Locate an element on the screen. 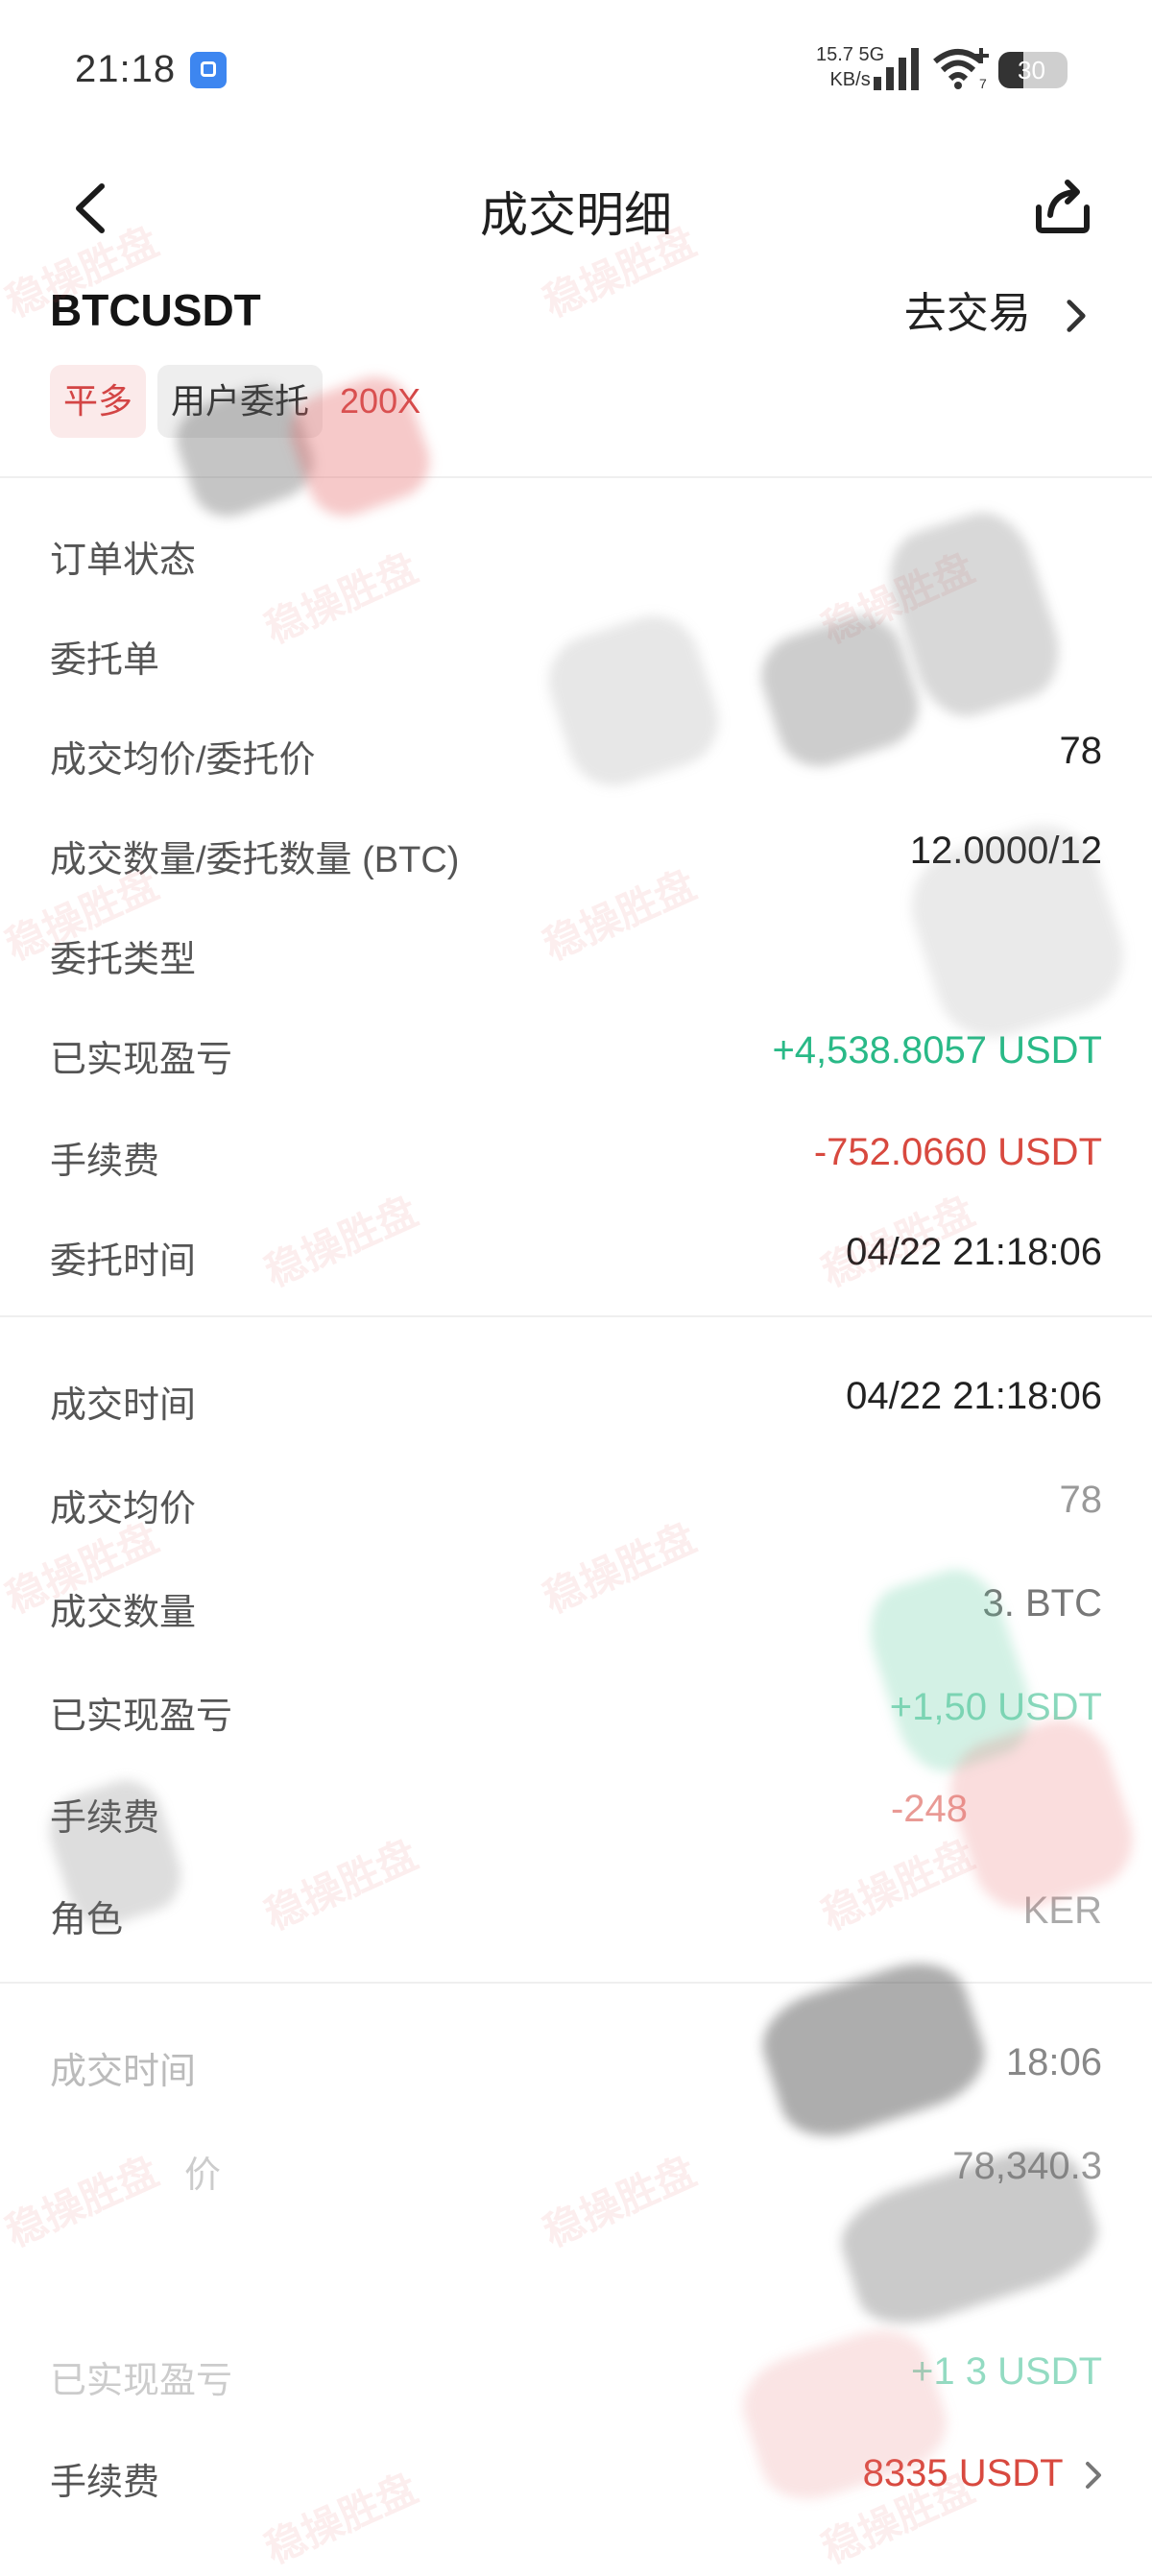 This screenshot has height=2576, width=1152. wifi-number: 7 is located at coordinates (983, 83).